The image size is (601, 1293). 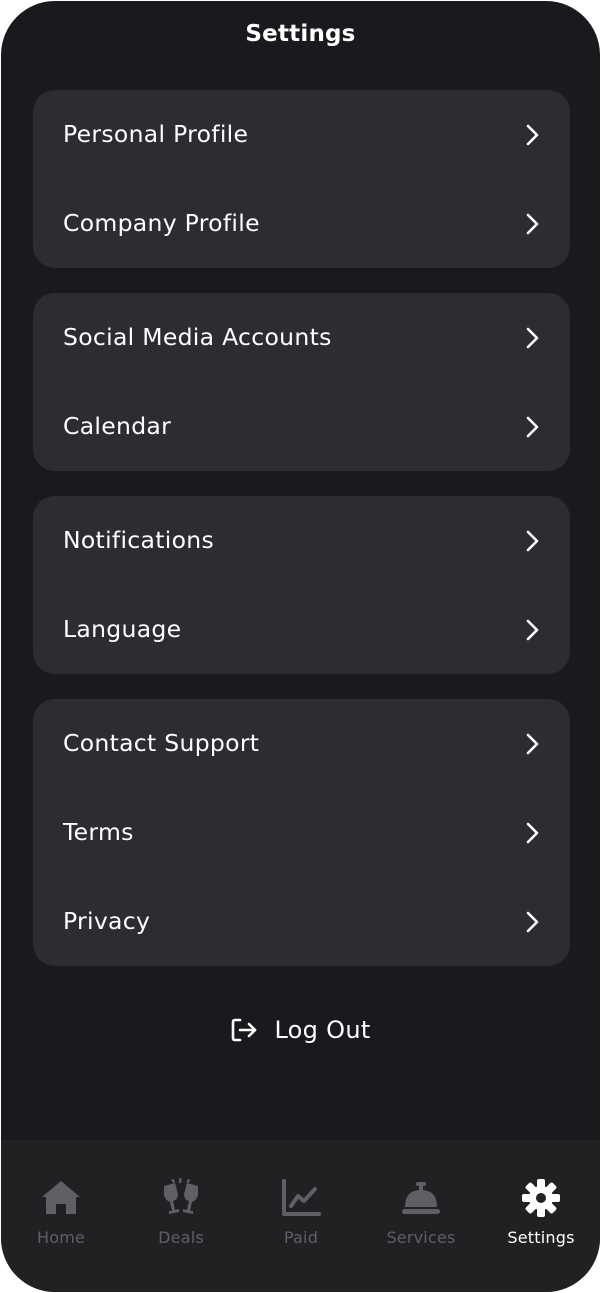 I want to click on page-title: Settings, so click(x=300, y=34).